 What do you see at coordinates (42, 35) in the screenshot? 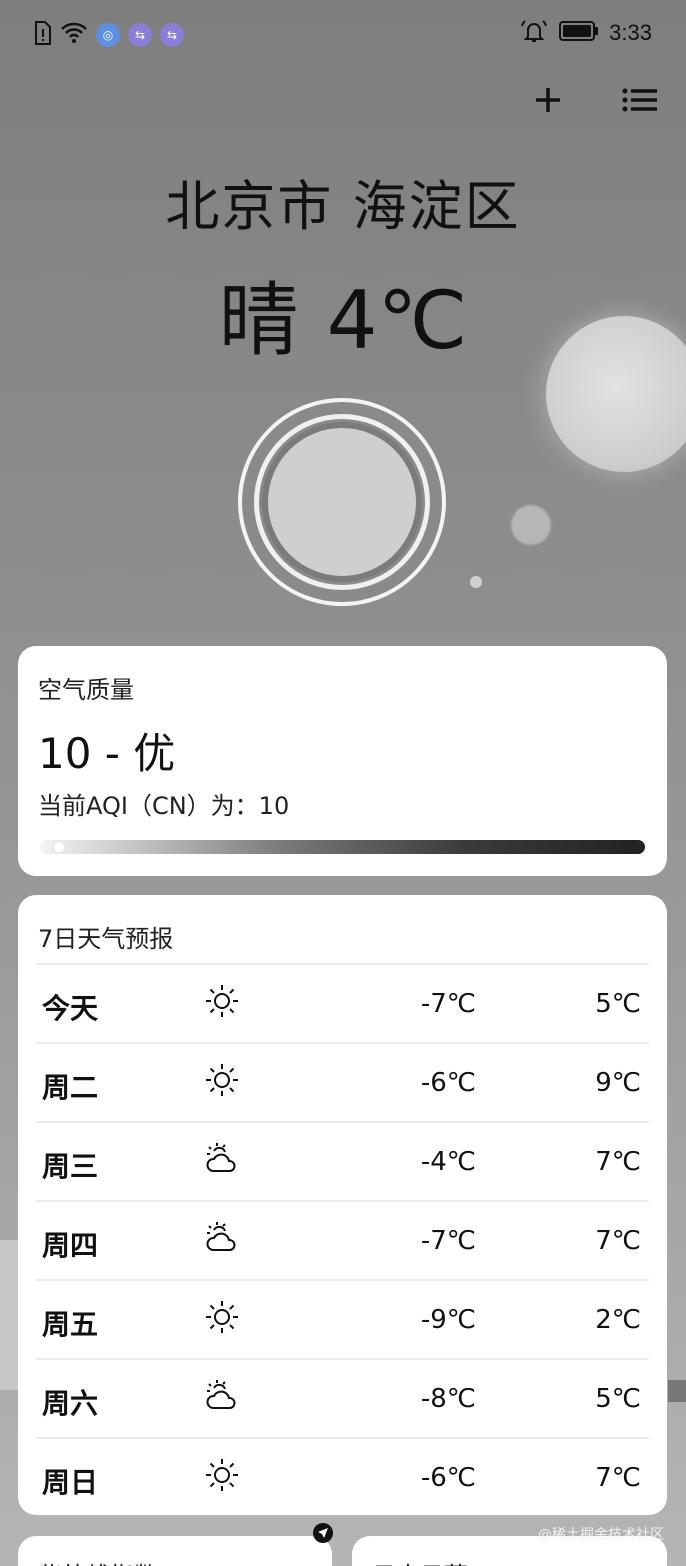
I see `sim-alert-icon` at bounding box center [42, 35].